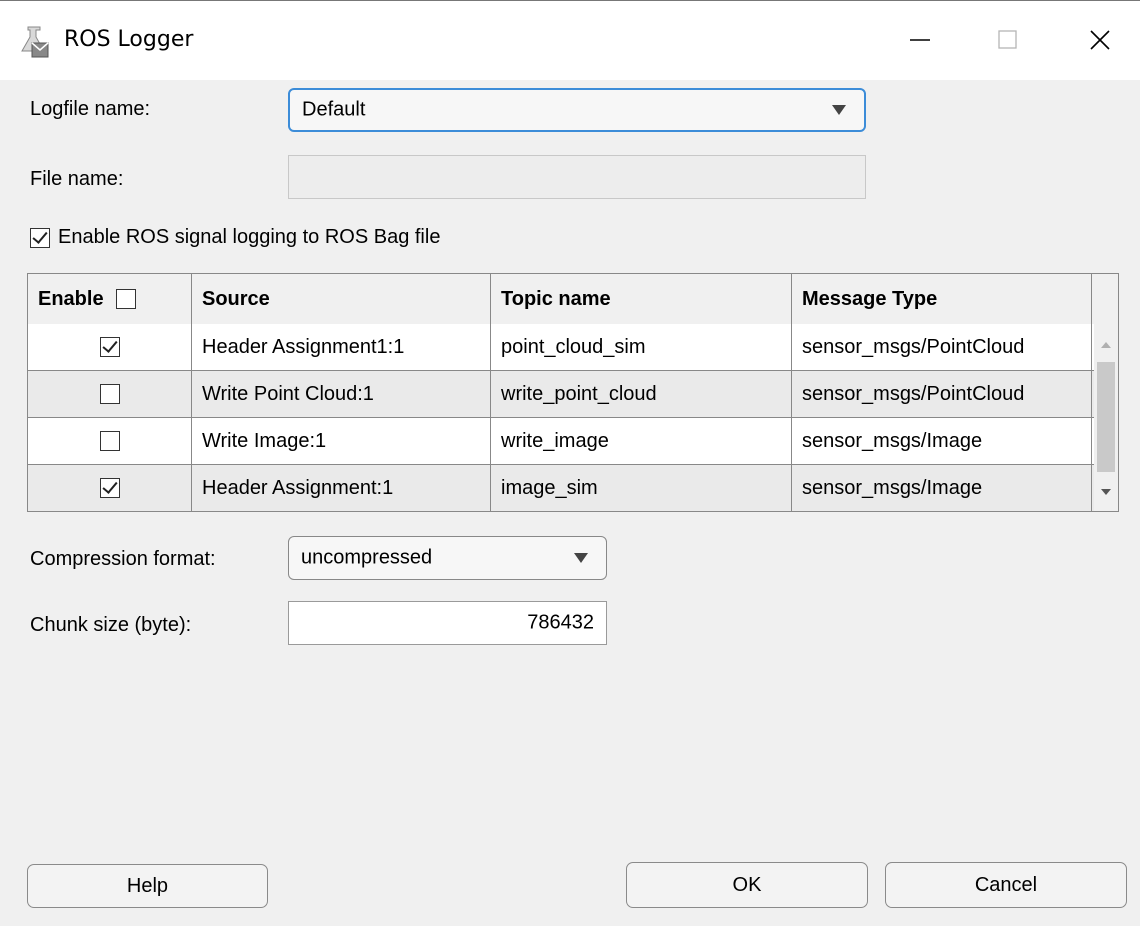 The width and height of the screenshot is (1140, 926). Describe the element at coordinates (577, 110) in the screenshot. I see `logfile-name-dropdown: Default` at that location.